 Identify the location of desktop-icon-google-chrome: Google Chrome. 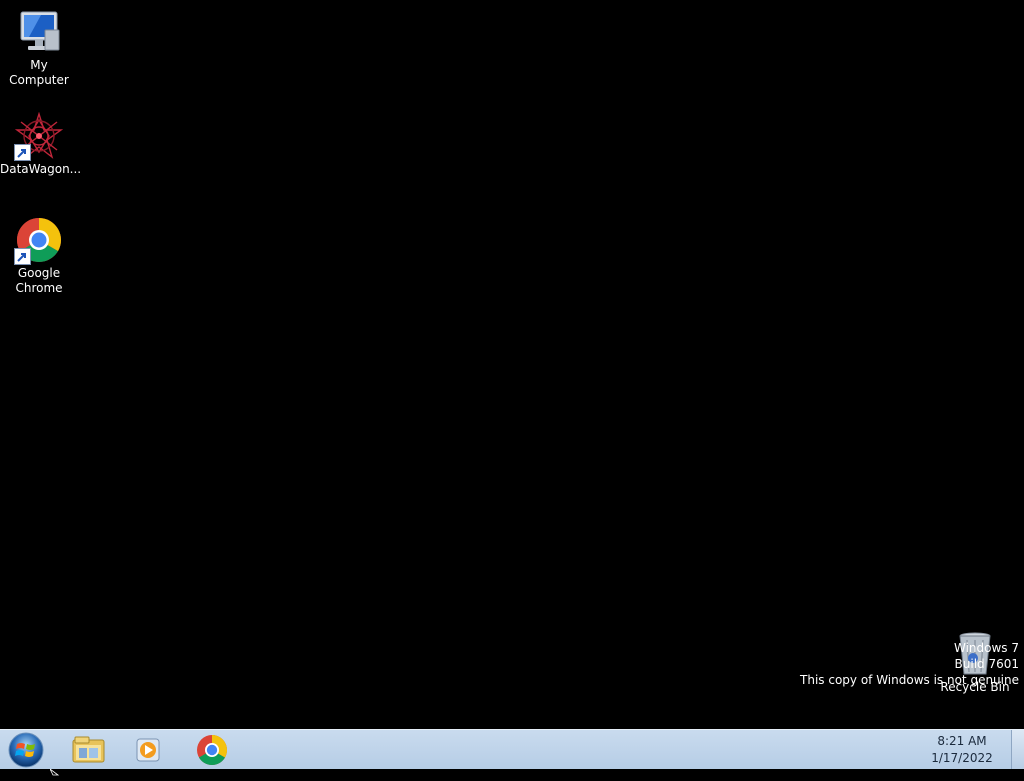
(39, 256).